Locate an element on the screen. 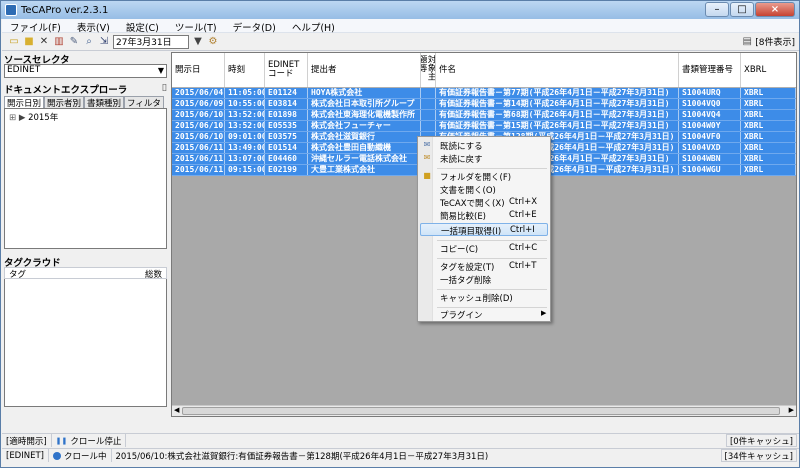  settings-icon: ⚙ is located at coordinates (213, 42).